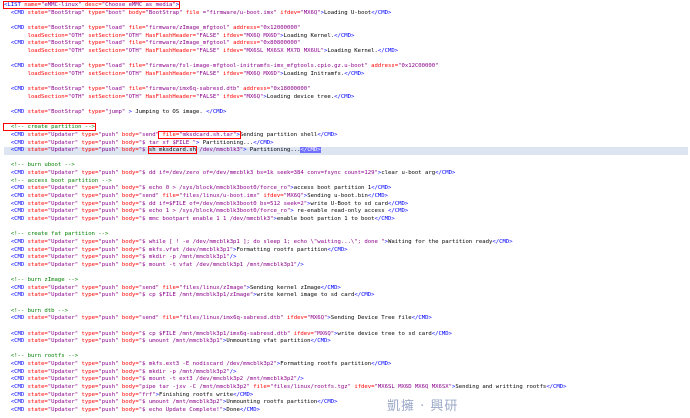 The height and width of the screenshot is (418, 690). What do you see at coordinates (143, 150) in the screenshot?
I see `code-token: "$` at bounding box center [143, 150].